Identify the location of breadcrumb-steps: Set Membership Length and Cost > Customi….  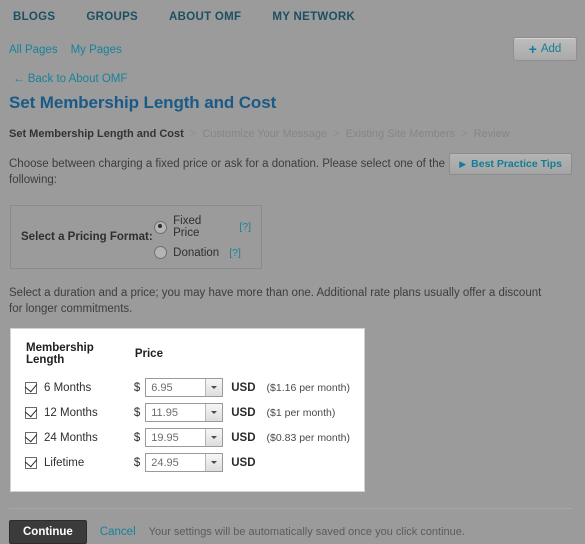
(290, 134).